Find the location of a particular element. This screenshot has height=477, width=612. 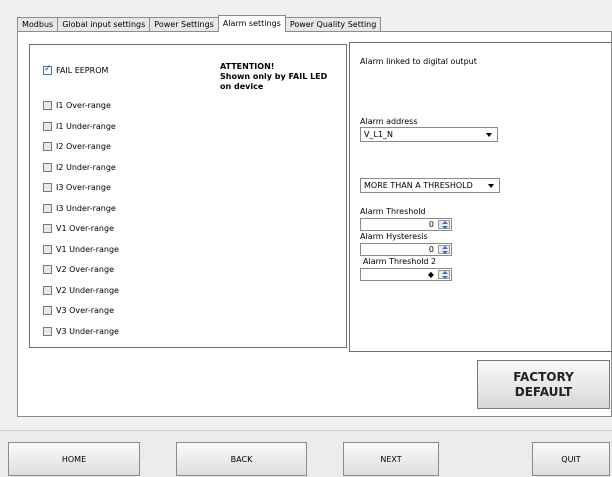

alarm-address-select: V_L1_N is located at coordinates (429, 134).